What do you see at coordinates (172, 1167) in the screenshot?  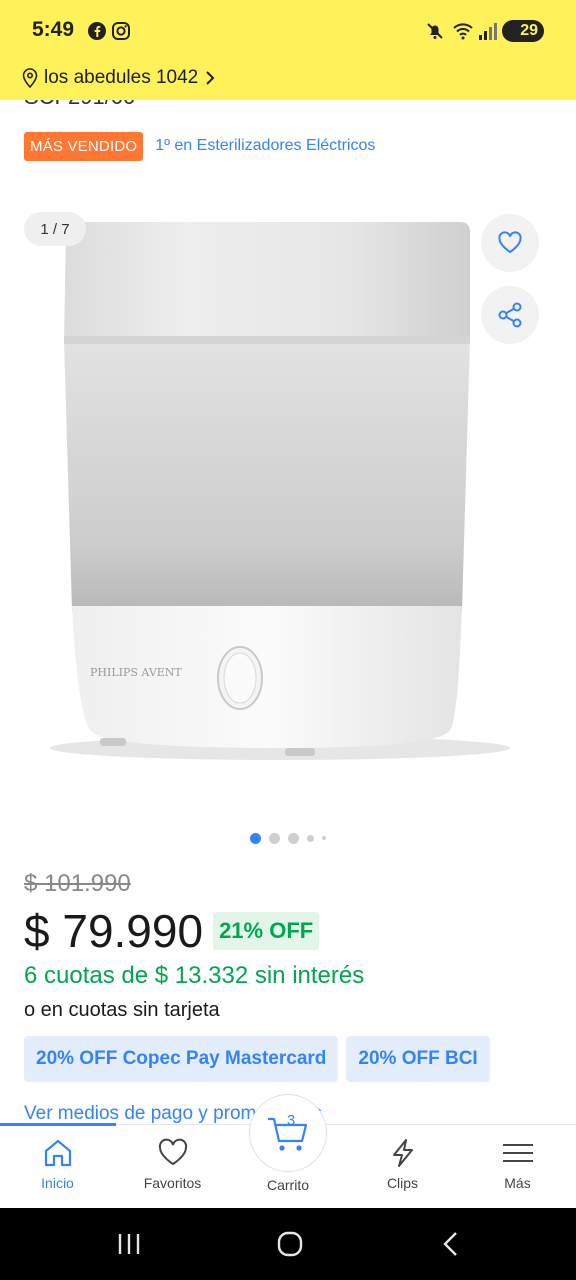 I see `nav-item-favoritos: Favoritos` at bounding box center [172, 1167].